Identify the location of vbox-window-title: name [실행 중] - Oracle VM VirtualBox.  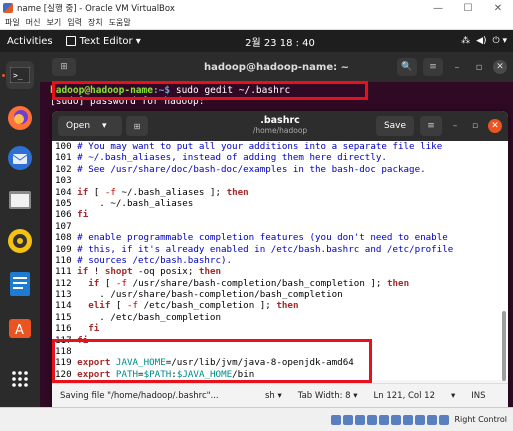
(96, 9).